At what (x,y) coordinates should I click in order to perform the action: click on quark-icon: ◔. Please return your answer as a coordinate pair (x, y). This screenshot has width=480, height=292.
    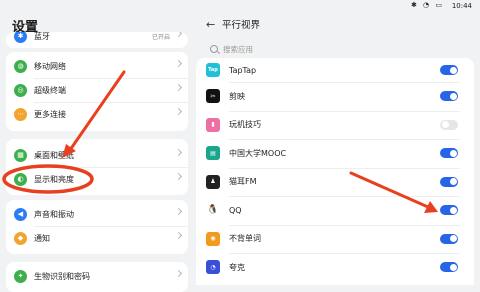
    Looking at the image, I should click on (213, 267).